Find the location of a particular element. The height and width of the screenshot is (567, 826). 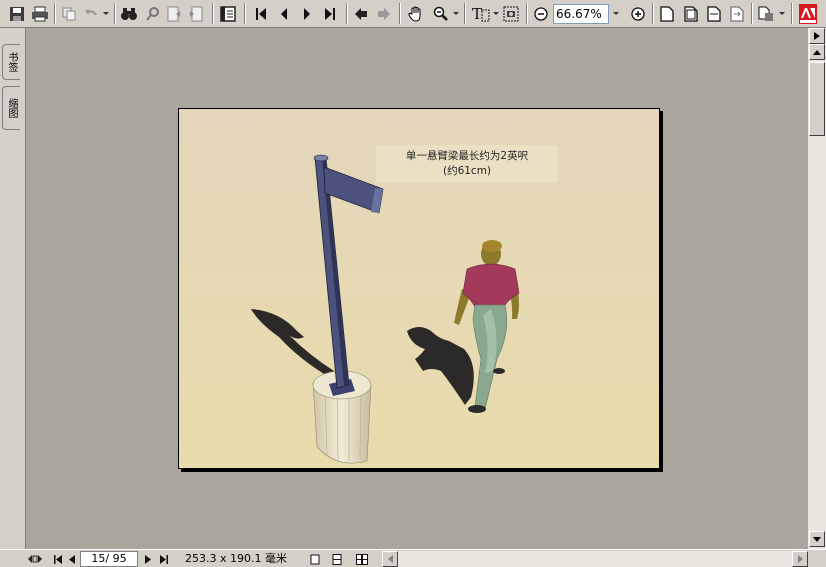

previous-page-icon is located at coordinates (284, 14).